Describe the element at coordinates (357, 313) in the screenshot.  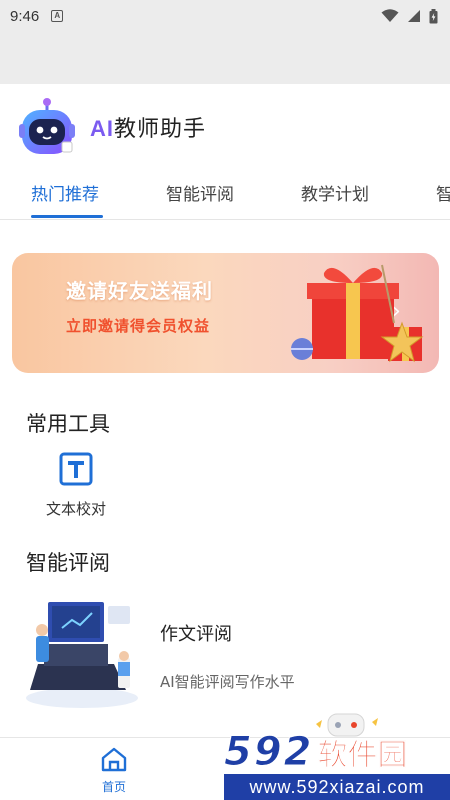
I see `gift-box-icon` at that location.